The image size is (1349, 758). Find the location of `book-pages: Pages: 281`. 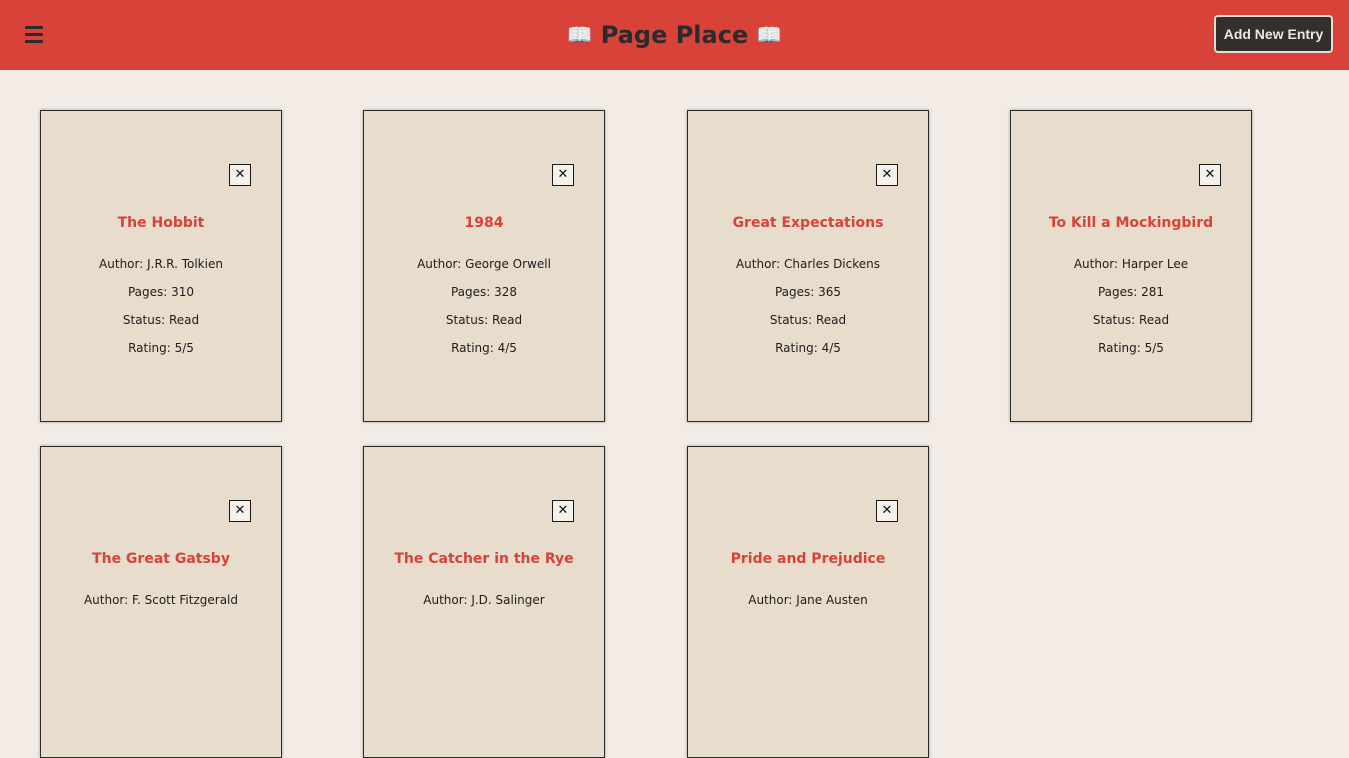

book-pages: Pages: 281 is located at coordinates (1131, 292).